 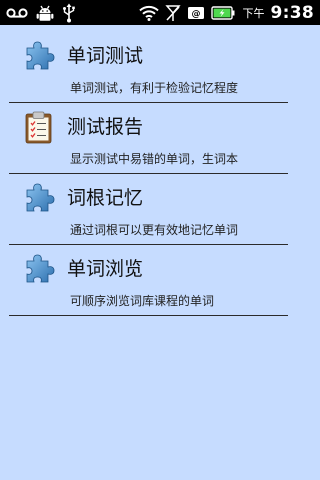 I want to click on menu-item-word-test: 单词测试 单词测试，有利于检验记忆程度, so click(x=148, y=67).